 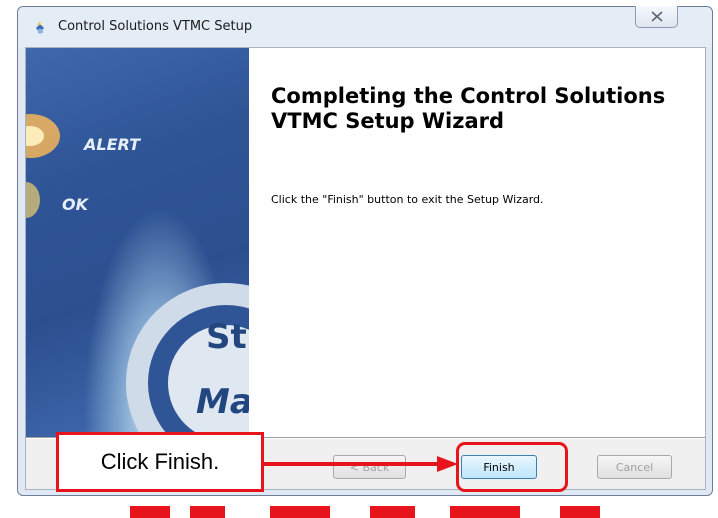 What do you see at coordinates (222, 402) in the screenshot?
I see `banner-label-ma: Ma` at bounding box center [222, 402].